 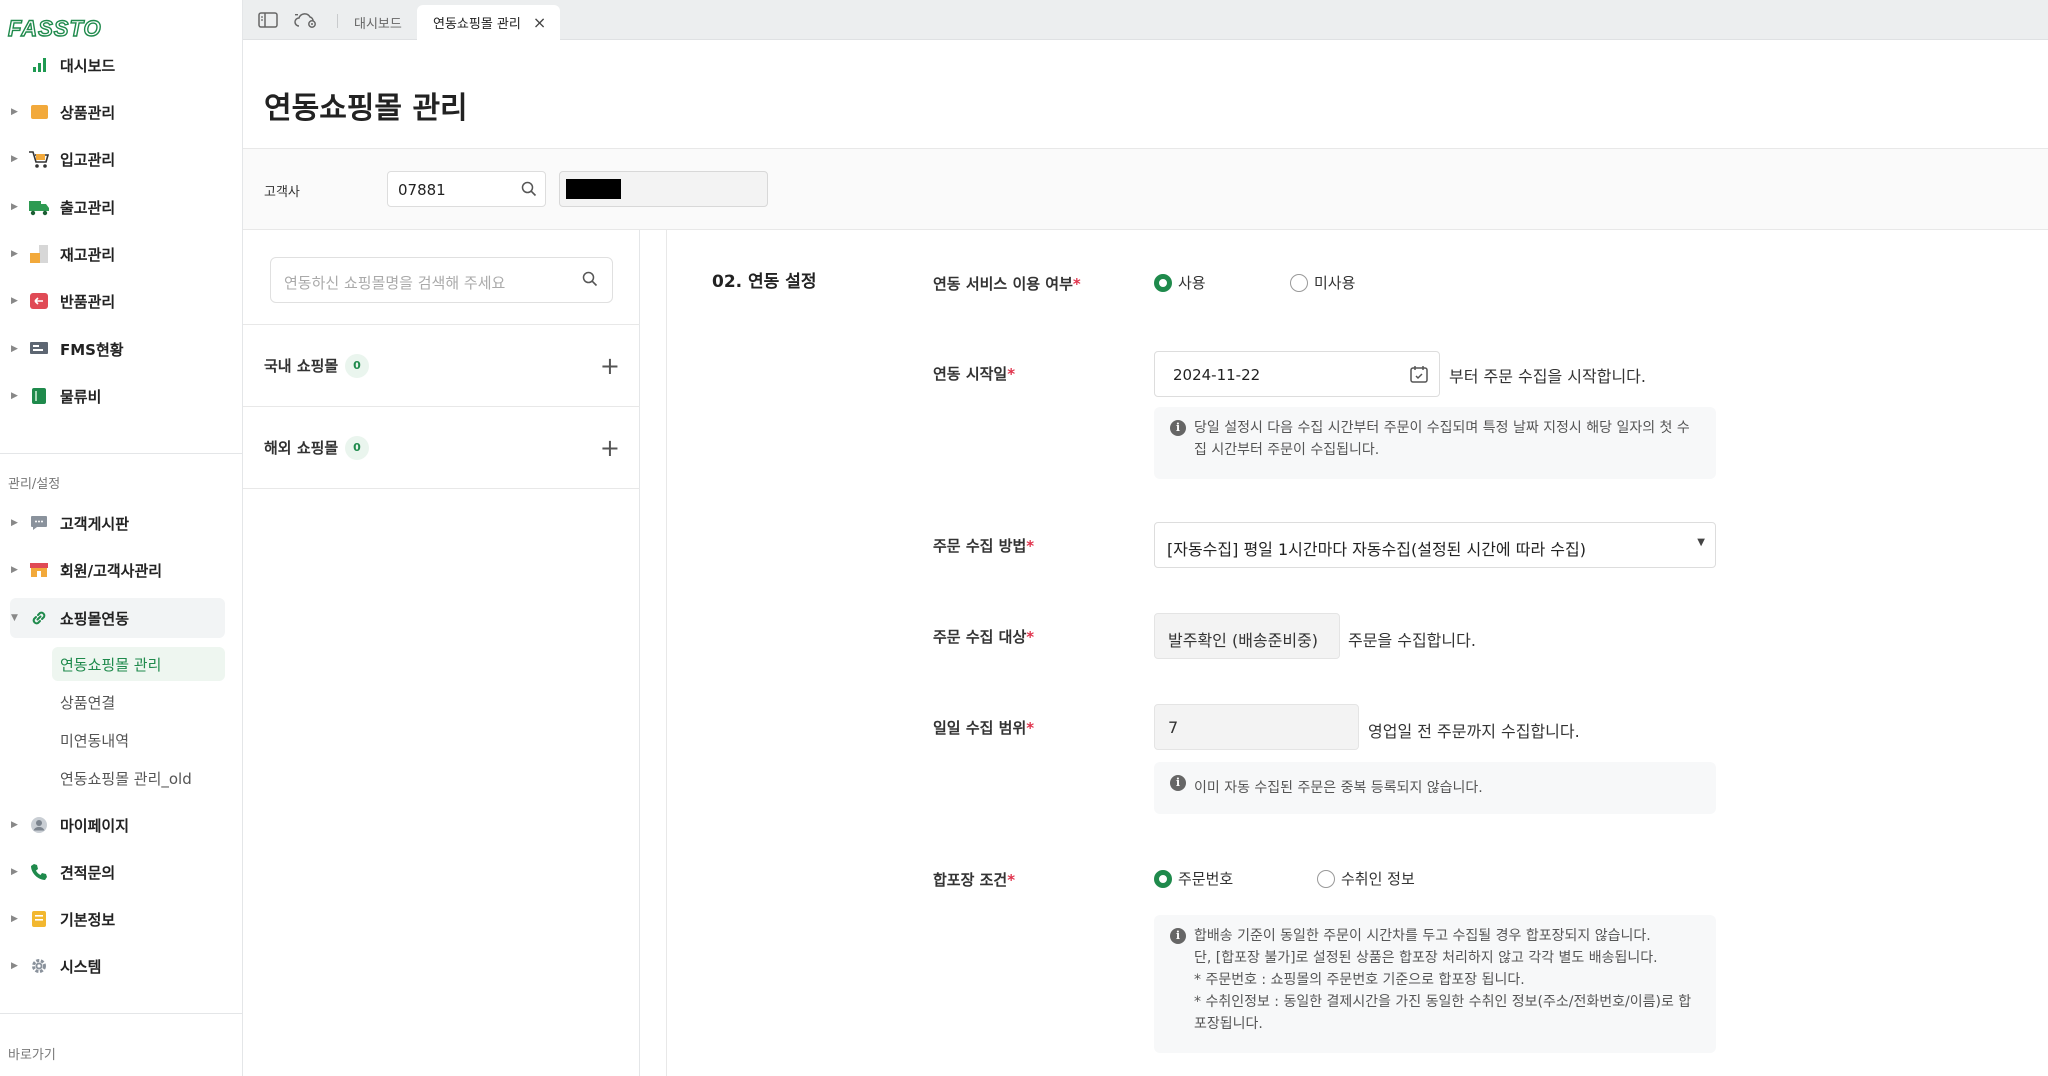 I want to click on radio-unchecked-icon, so click(x=1299, y=282).